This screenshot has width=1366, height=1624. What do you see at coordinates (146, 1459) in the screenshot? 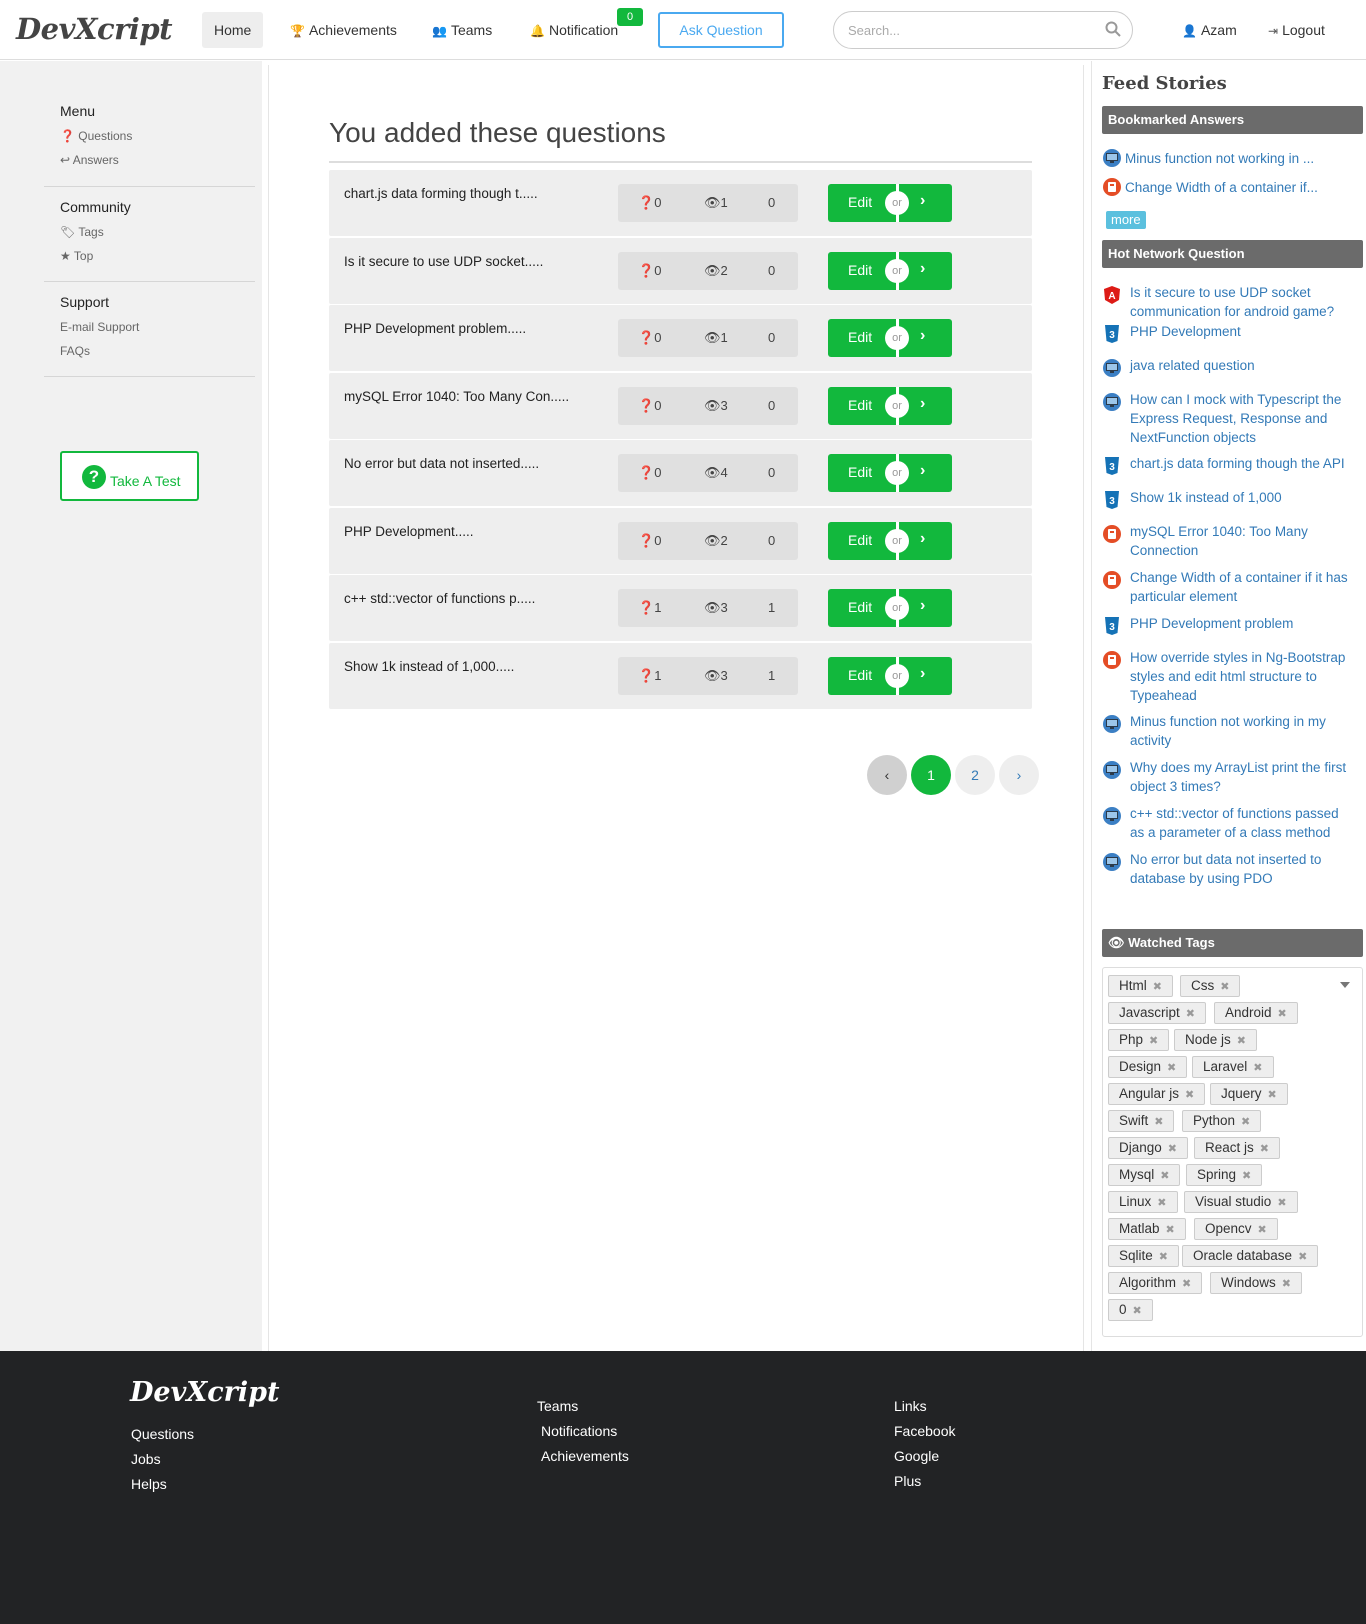
I see `footer-link-jobs: Jobs` at bounding box center [146, 1459].